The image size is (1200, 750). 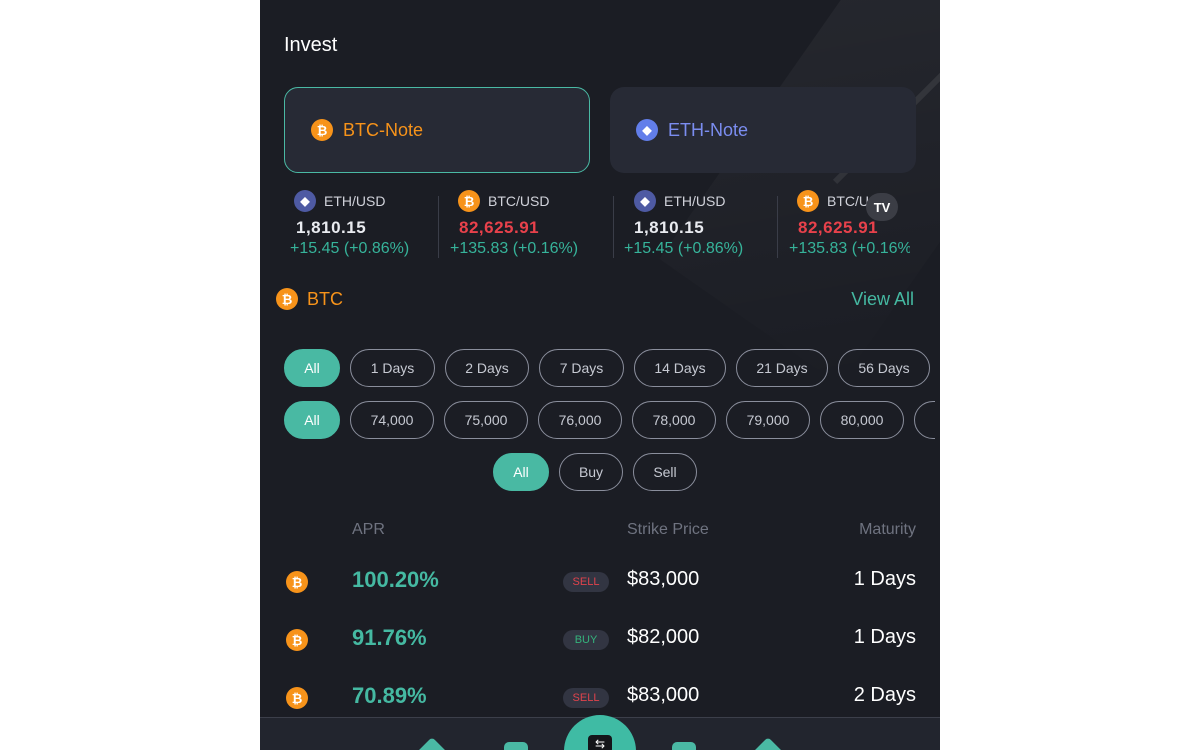 What do you see at coordinates (782, 368) in the screenshot?
I see `day-filter-chip: 21 Days` at bounding box center [782, 368].